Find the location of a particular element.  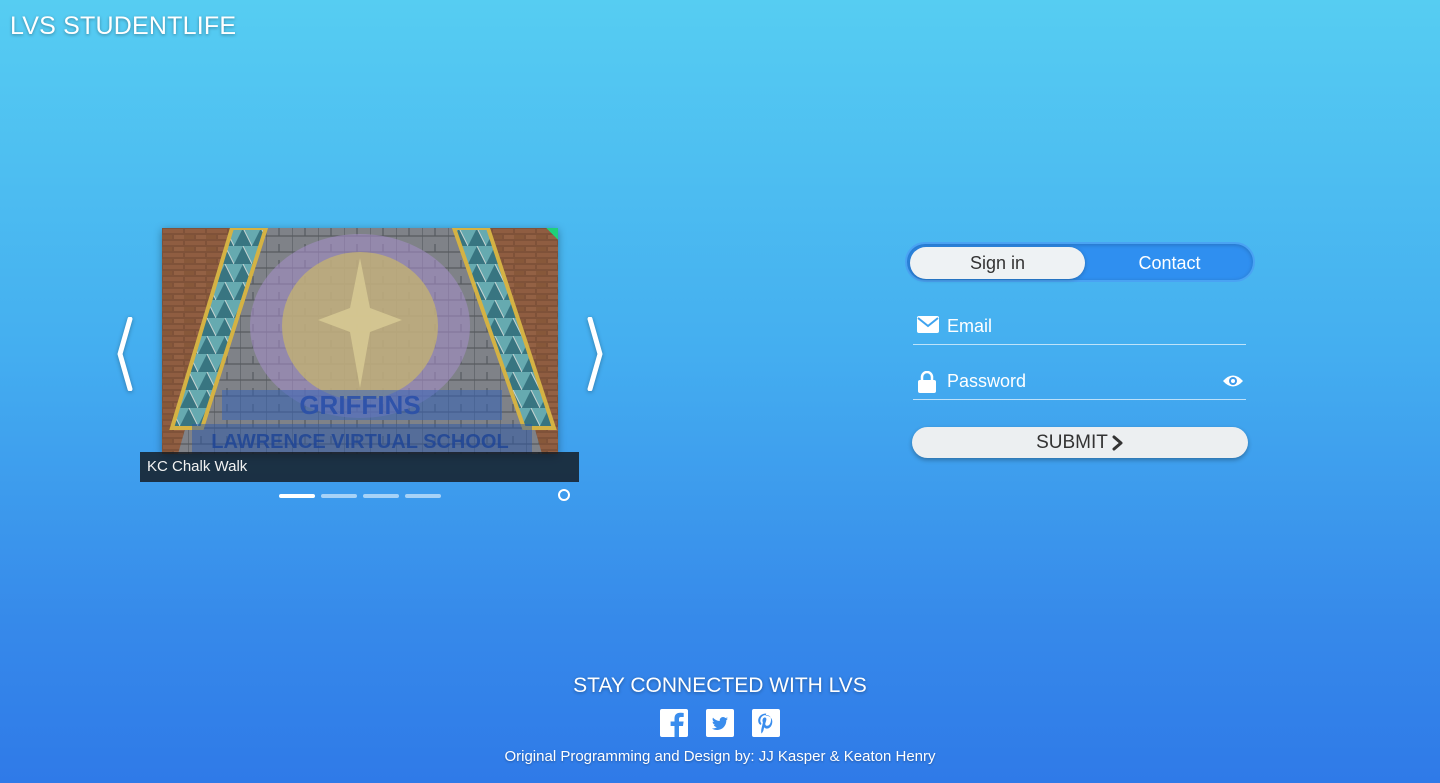

login-tabs: Sign in Contact is located at coordinates (1080, 262).